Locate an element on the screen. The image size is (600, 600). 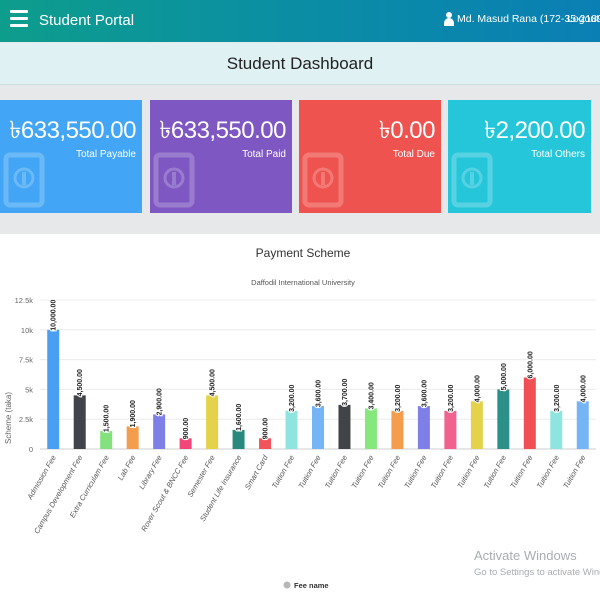
x-tick-label: Lab Fee is located at coordinates (127, 468).